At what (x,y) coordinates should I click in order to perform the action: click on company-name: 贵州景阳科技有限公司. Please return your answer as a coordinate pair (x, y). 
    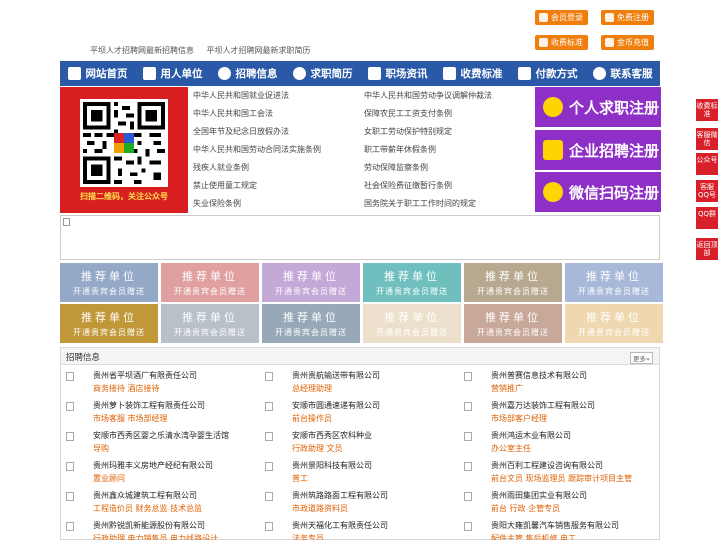
    Looking at the image, I should click on (332, 465).